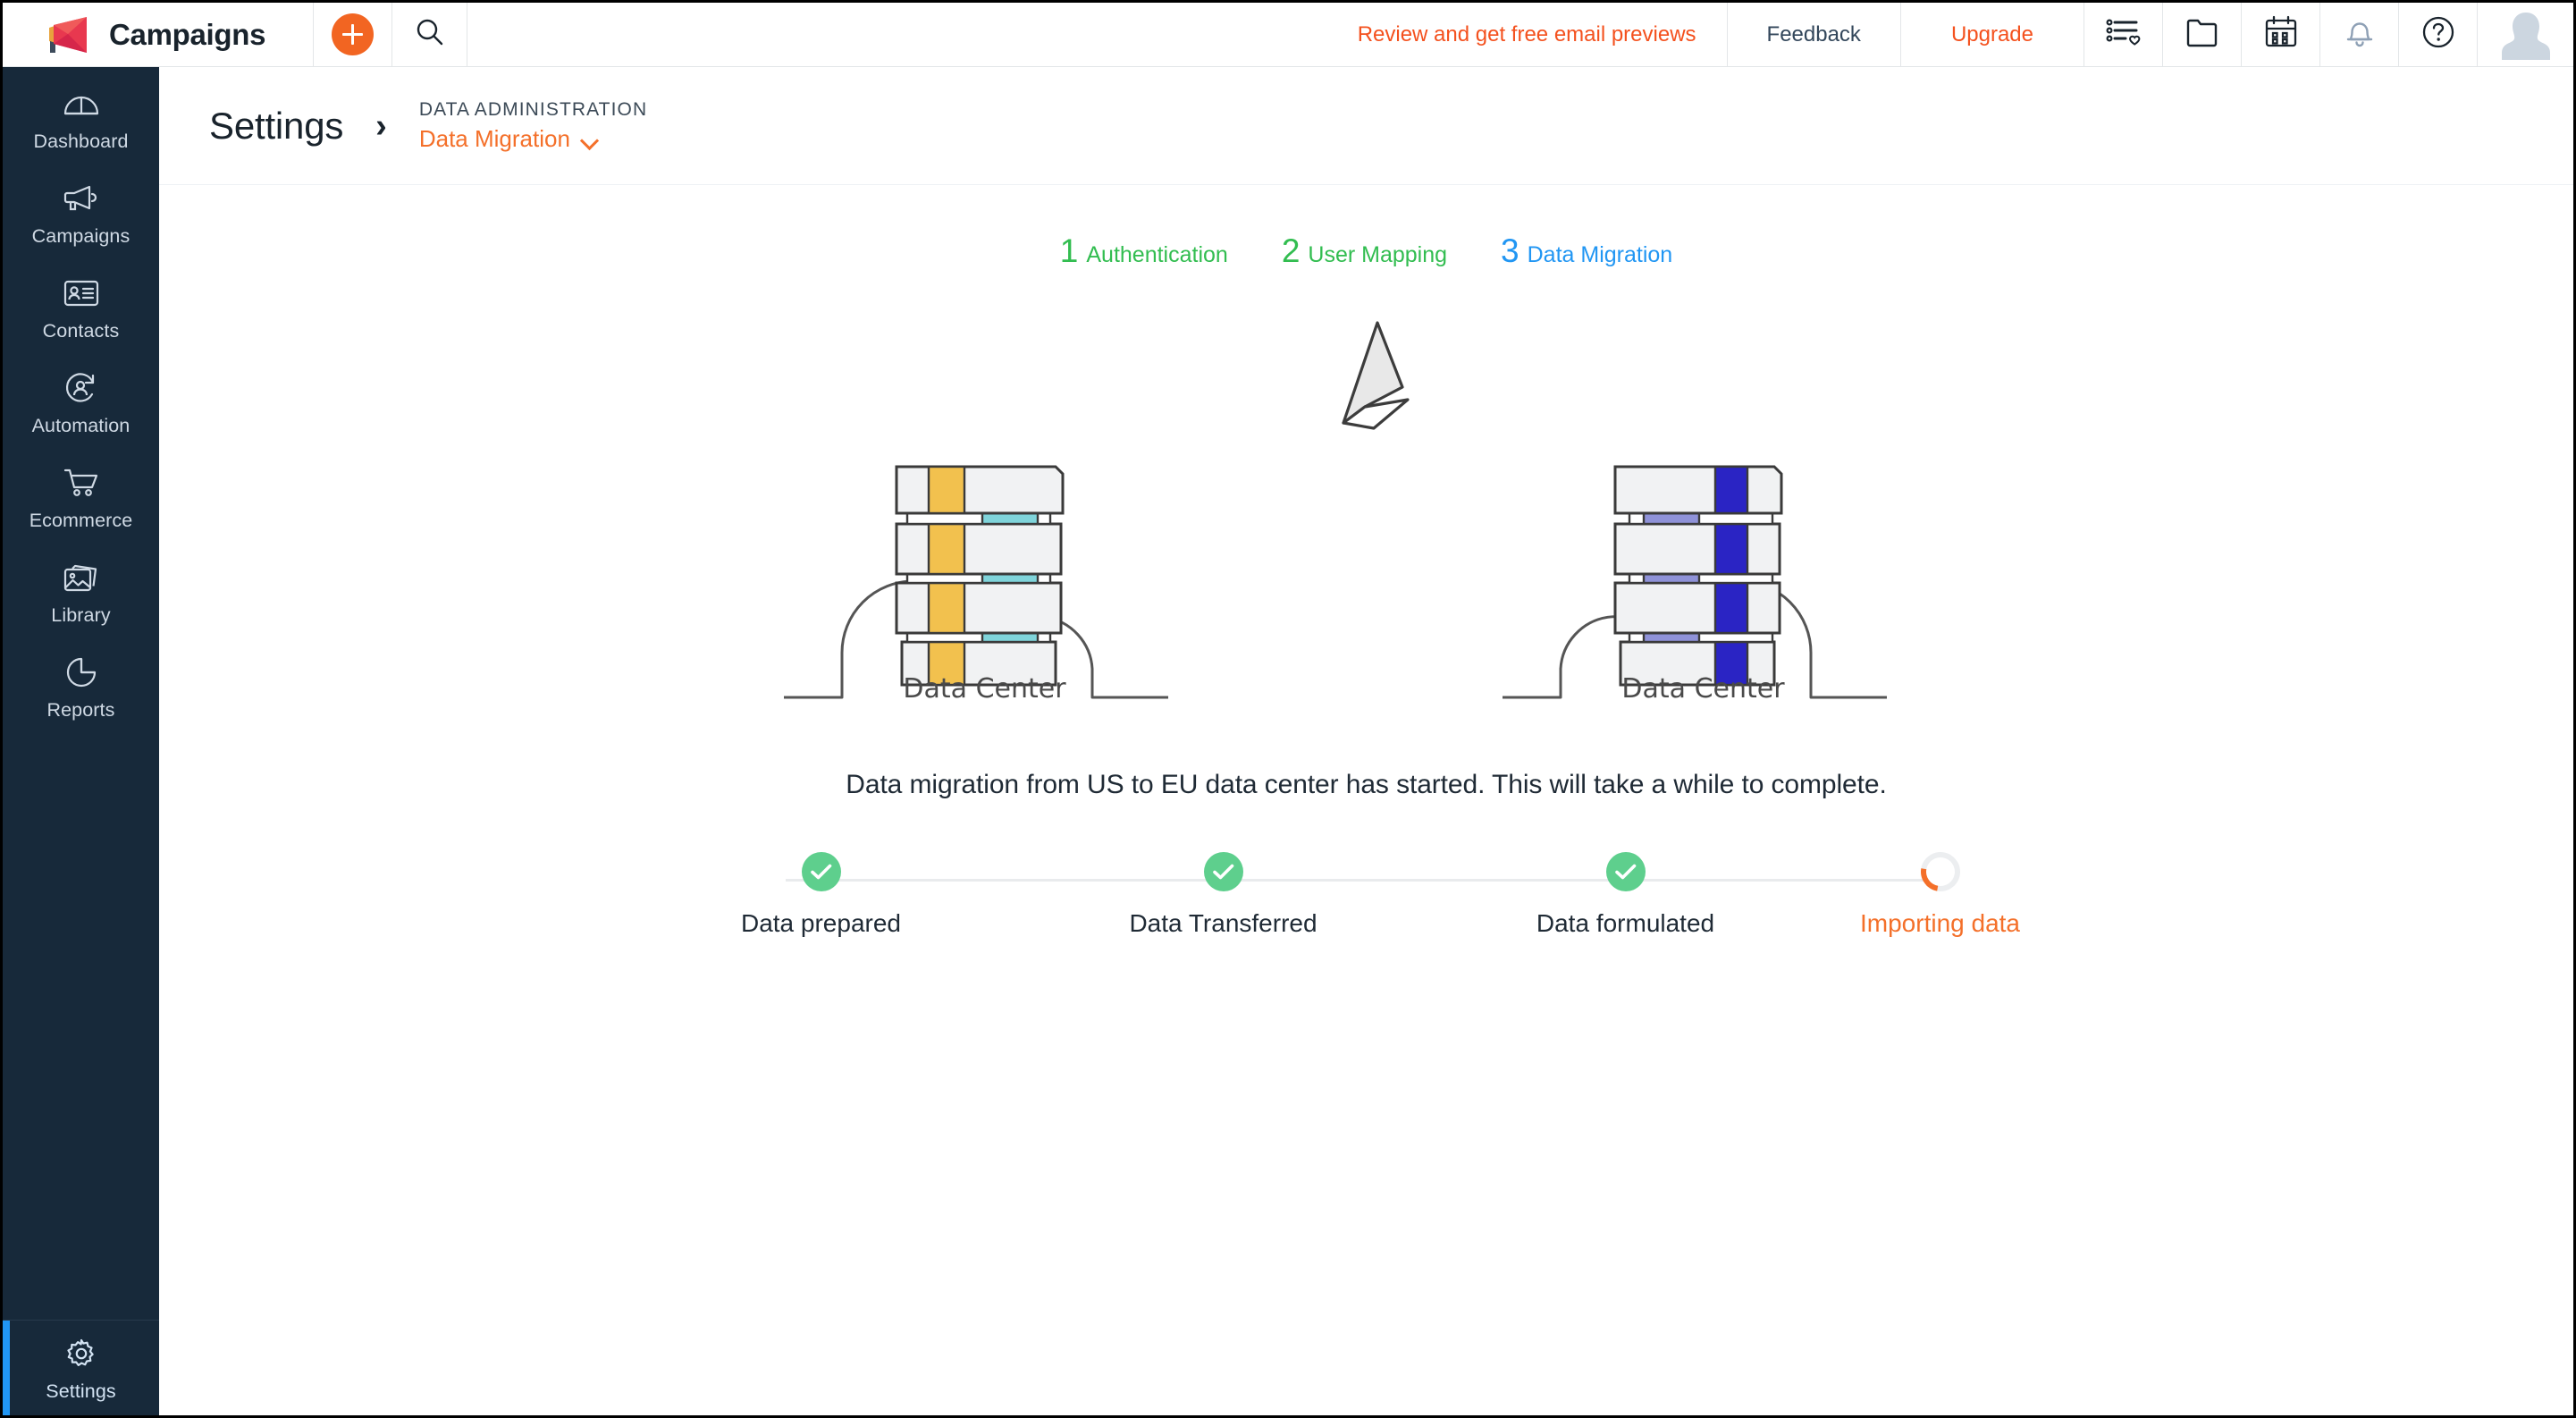  I want to click on megaphone-logo-icon, so click(67, 35).